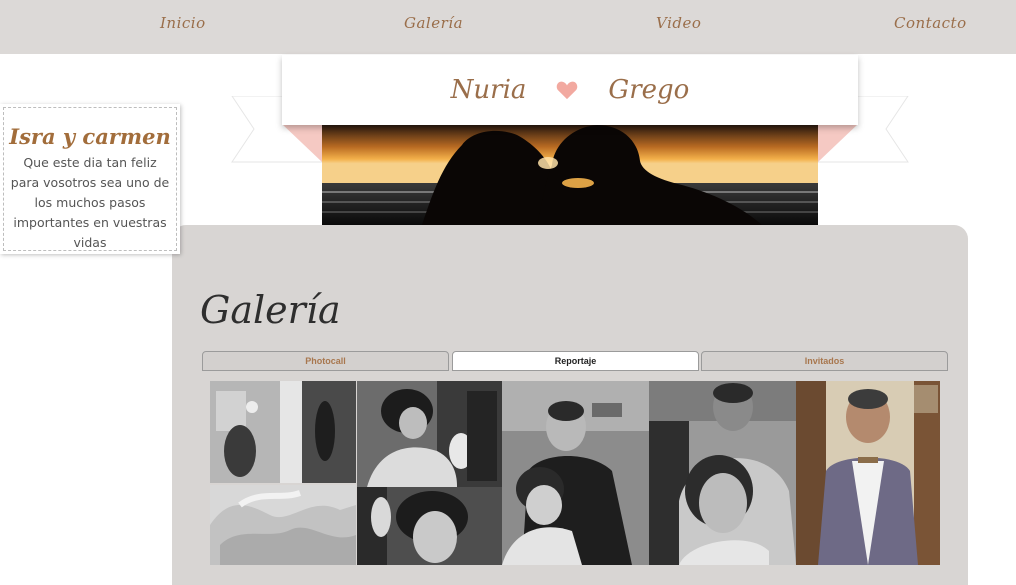 The height and width of the screenshot is (585, 1016). I want to click on groom-bride-name-left: Nuria, so click(488, 90).